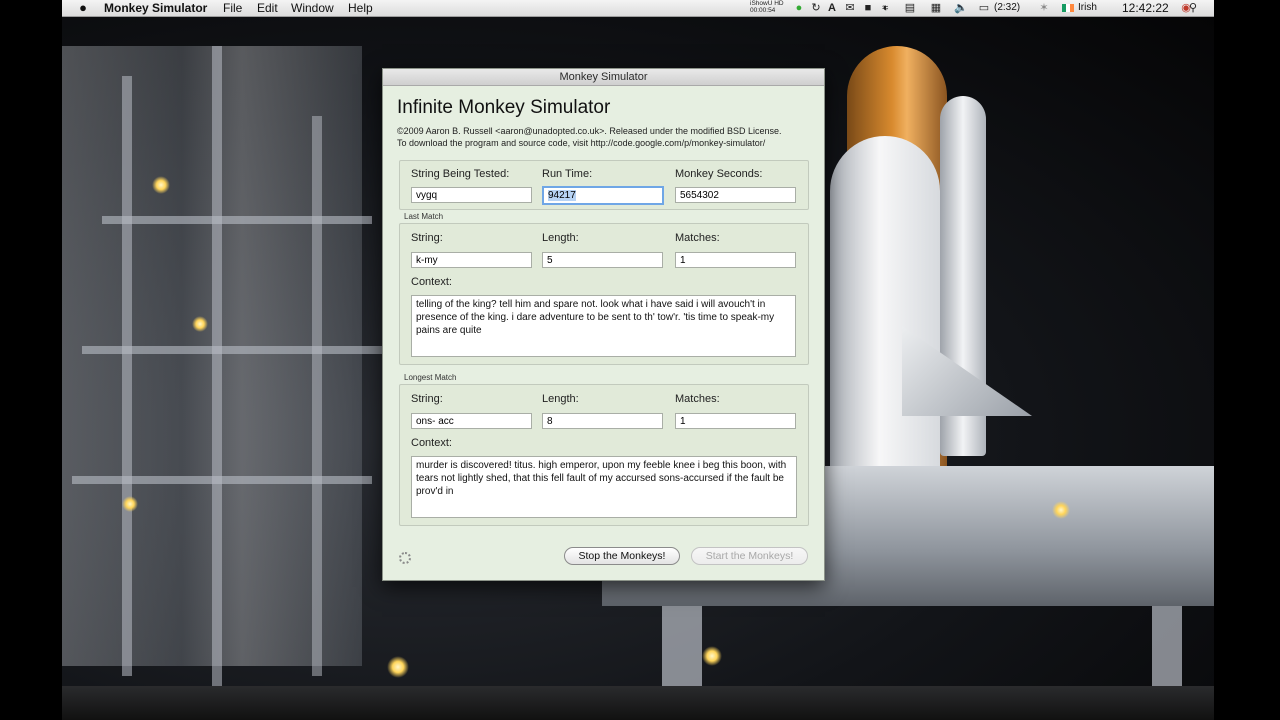 This screenshot has height=720, width=1280. Describe the element at coordinates (83, 8) in the screenshot. I see `apple-icon: ●` at that location.